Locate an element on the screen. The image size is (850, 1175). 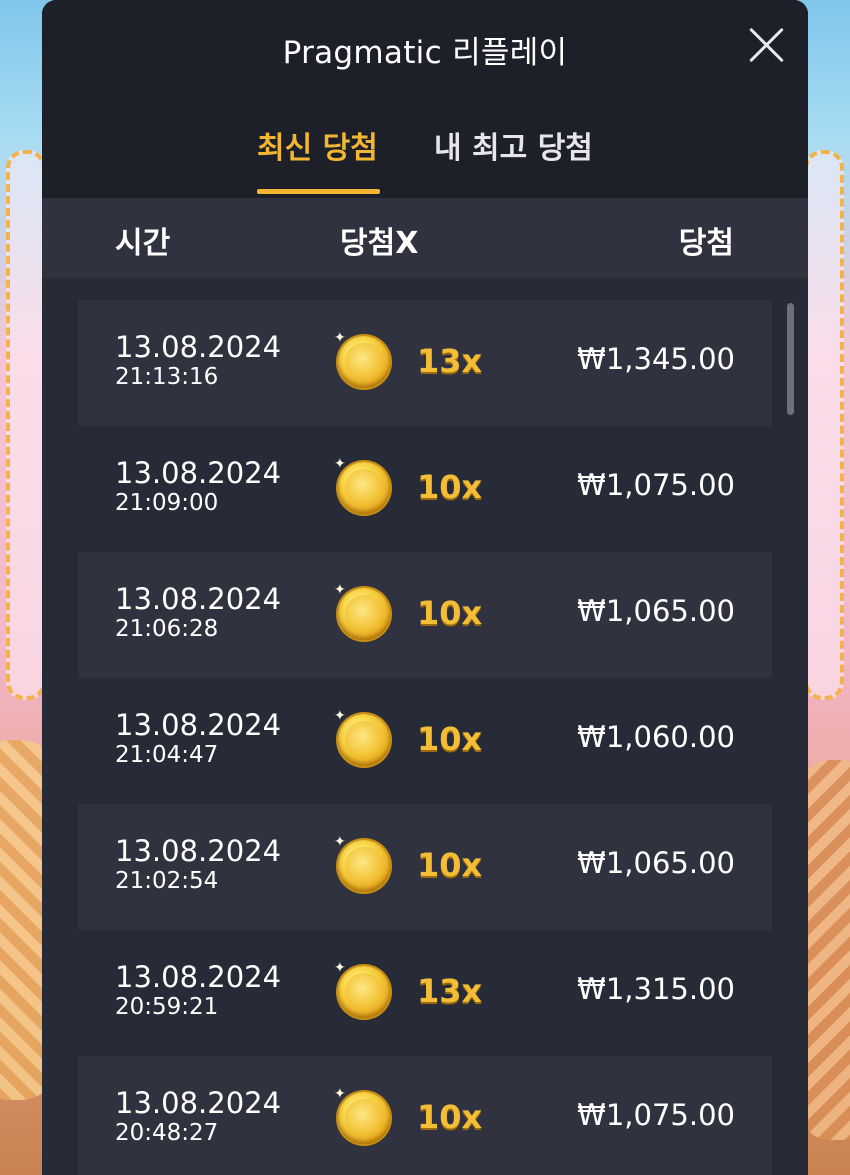
row-win-amount: ₩1,345.00 is located at coordinates (656, 359).